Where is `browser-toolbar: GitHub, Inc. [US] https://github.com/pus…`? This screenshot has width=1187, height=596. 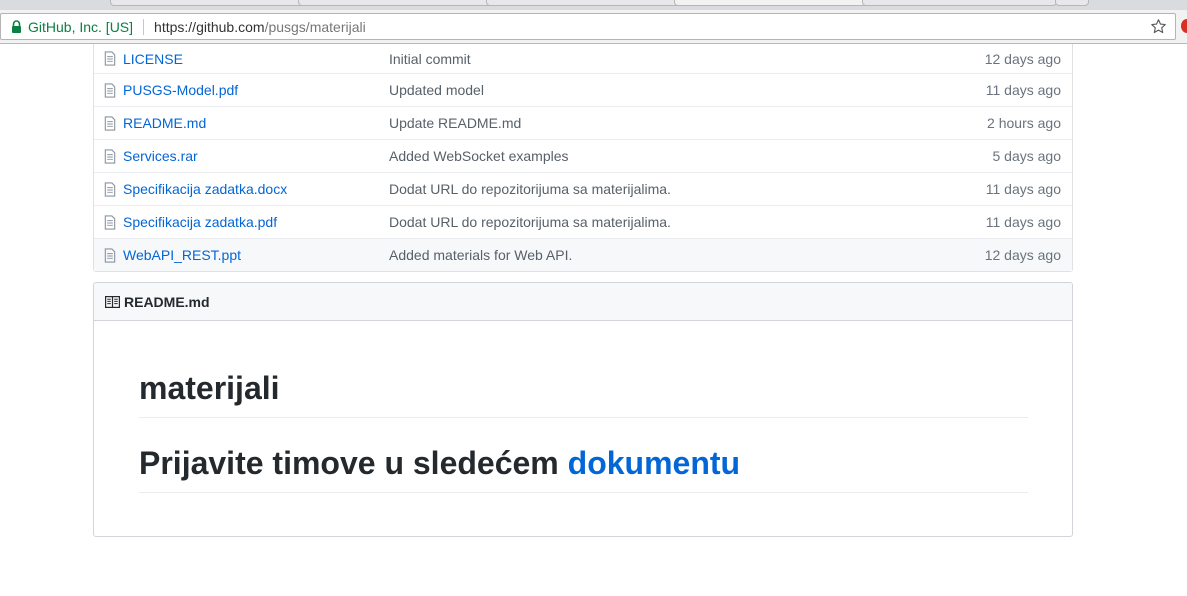
browser-toolbar: GitHub, Inc. [US] https://github.com/pus… is located at coordinates (593, 27).